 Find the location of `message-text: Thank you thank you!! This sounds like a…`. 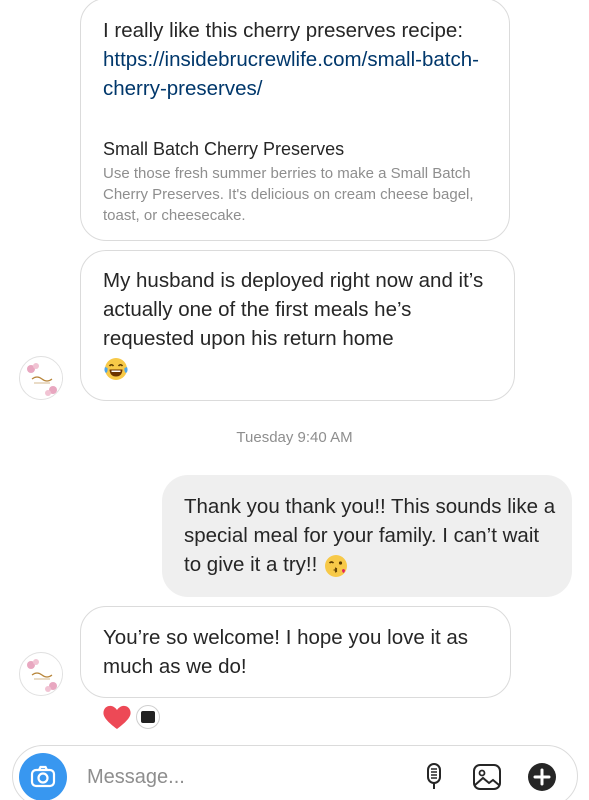

message-text: Thank you thank you!! This sounds like a… is located at coordinates (371, 535).